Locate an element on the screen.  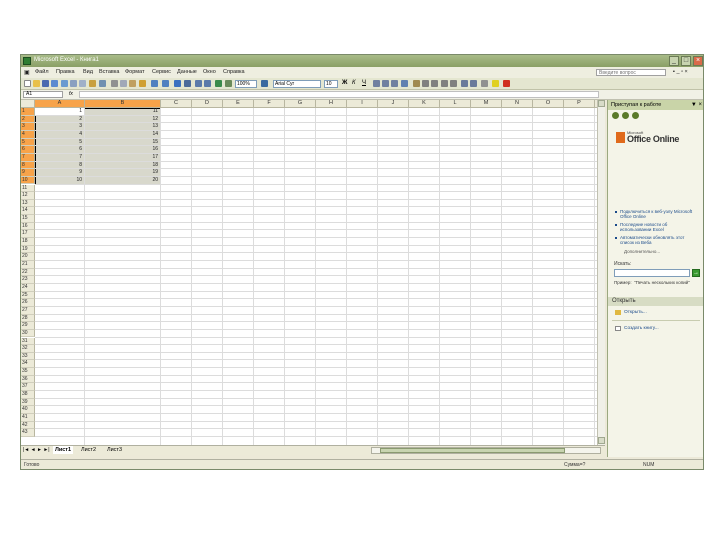
row-header-34: 34 is located at coordinates (28, 364).